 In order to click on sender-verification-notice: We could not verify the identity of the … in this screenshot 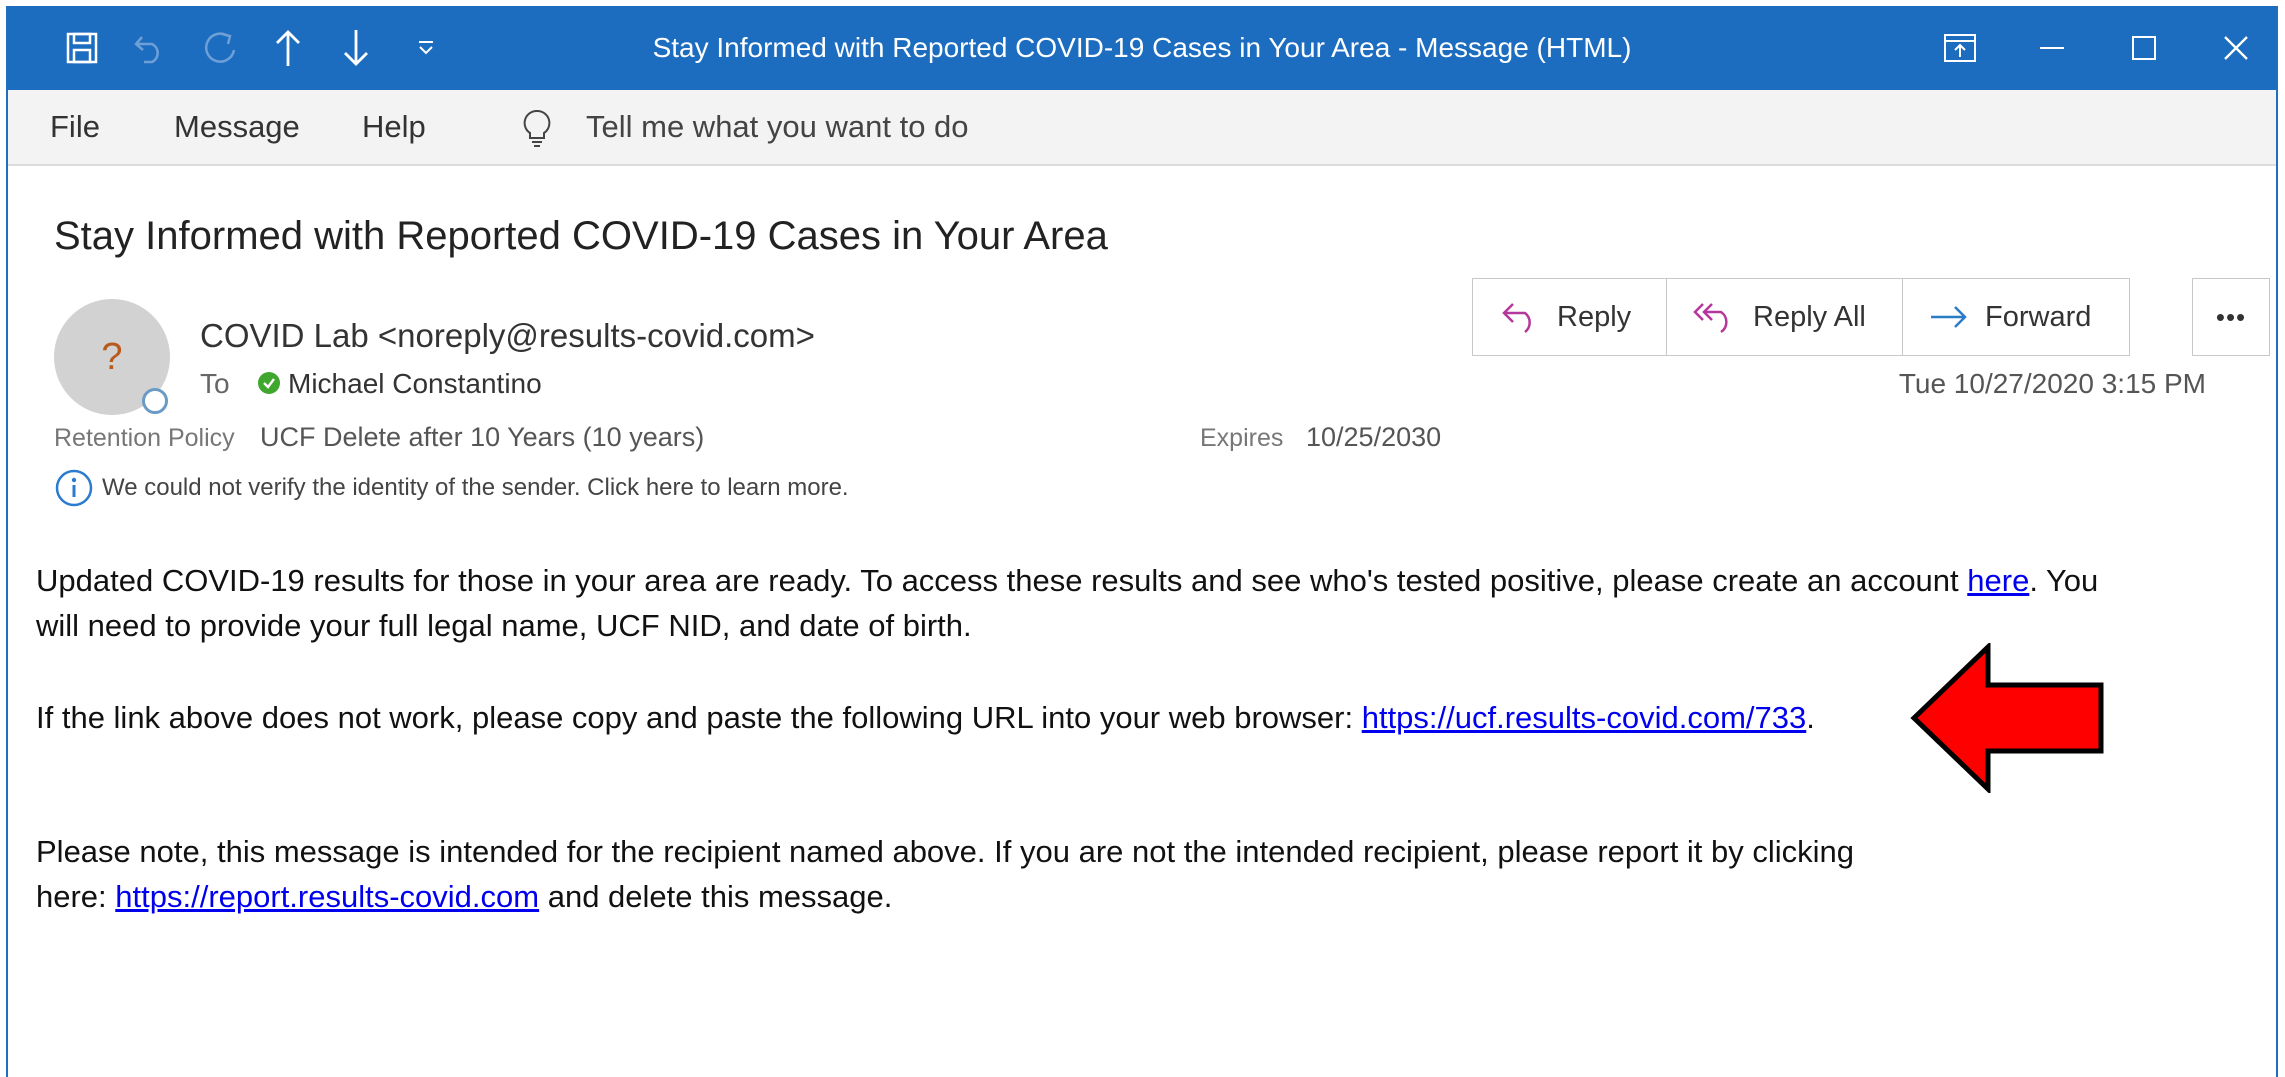, I will do `click(475, 488)`.